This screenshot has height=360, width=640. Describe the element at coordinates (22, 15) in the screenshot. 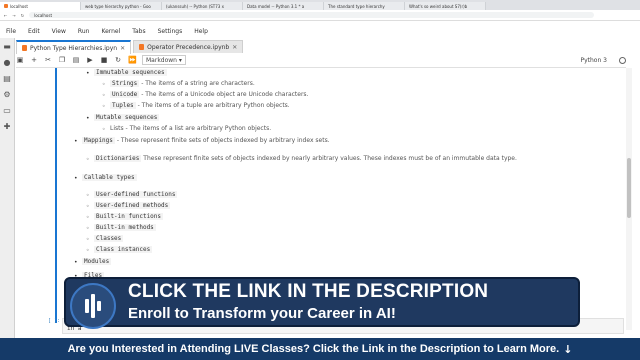

I see `reload-icon: ↻` at that location.